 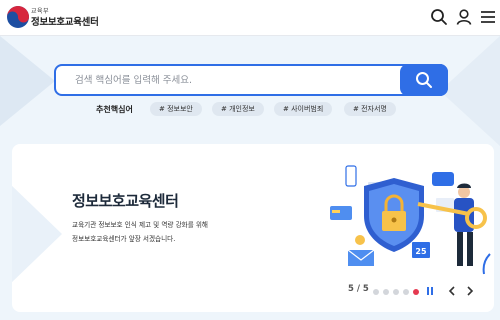 I want to click on keyword-tag: # 정보보안, so click(x=176, y=109).